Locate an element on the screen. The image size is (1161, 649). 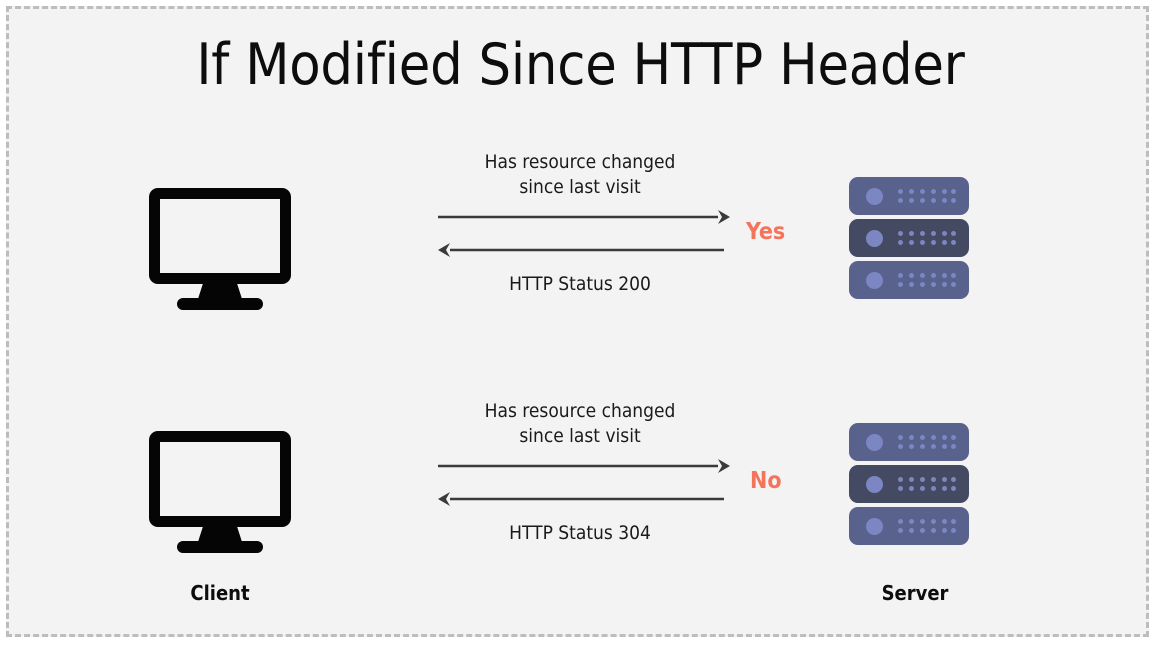
request-label-top: Has resource changed since last visit is located at coordinates (580, 175).